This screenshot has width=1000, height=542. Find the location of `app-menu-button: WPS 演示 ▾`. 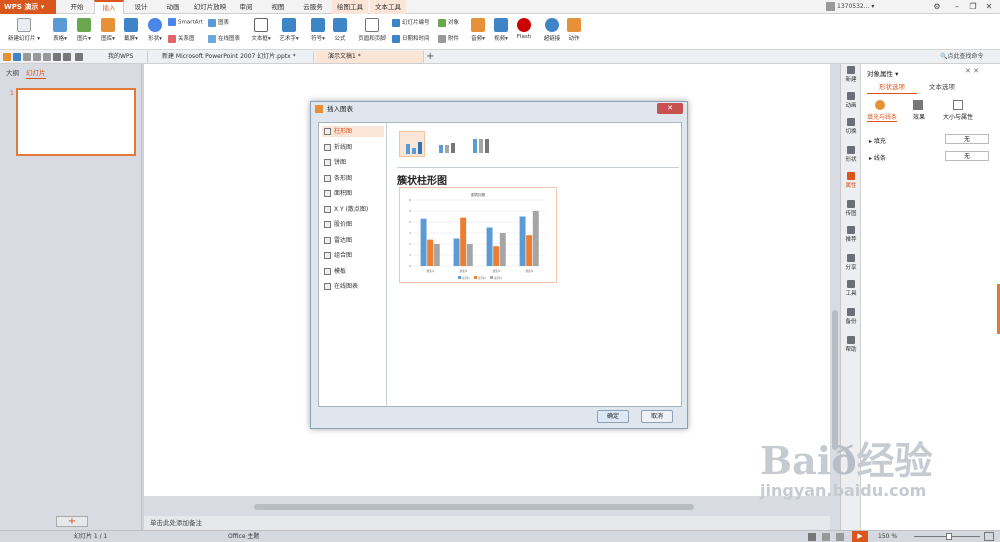

app-menu-button: WPS 演示 ▾ is located at coordinates (28, 7).